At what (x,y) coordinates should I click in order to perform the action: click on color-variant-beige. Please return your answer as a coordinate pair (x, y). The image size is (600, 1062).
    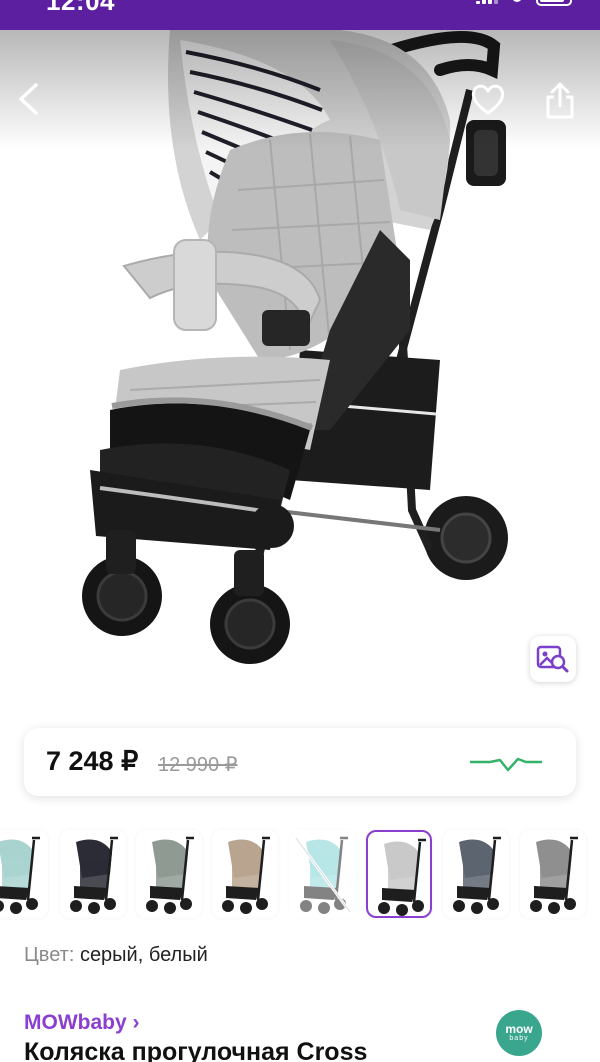
    Looking at the image, I should click on (245, 874).